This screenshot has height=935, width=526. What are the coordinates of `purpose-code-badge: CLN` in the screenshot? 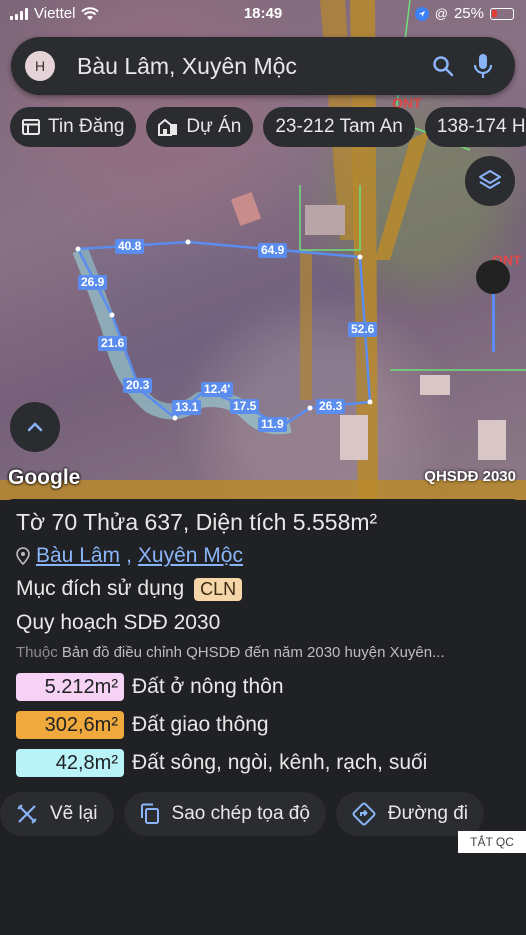 It's located at (218, 589).